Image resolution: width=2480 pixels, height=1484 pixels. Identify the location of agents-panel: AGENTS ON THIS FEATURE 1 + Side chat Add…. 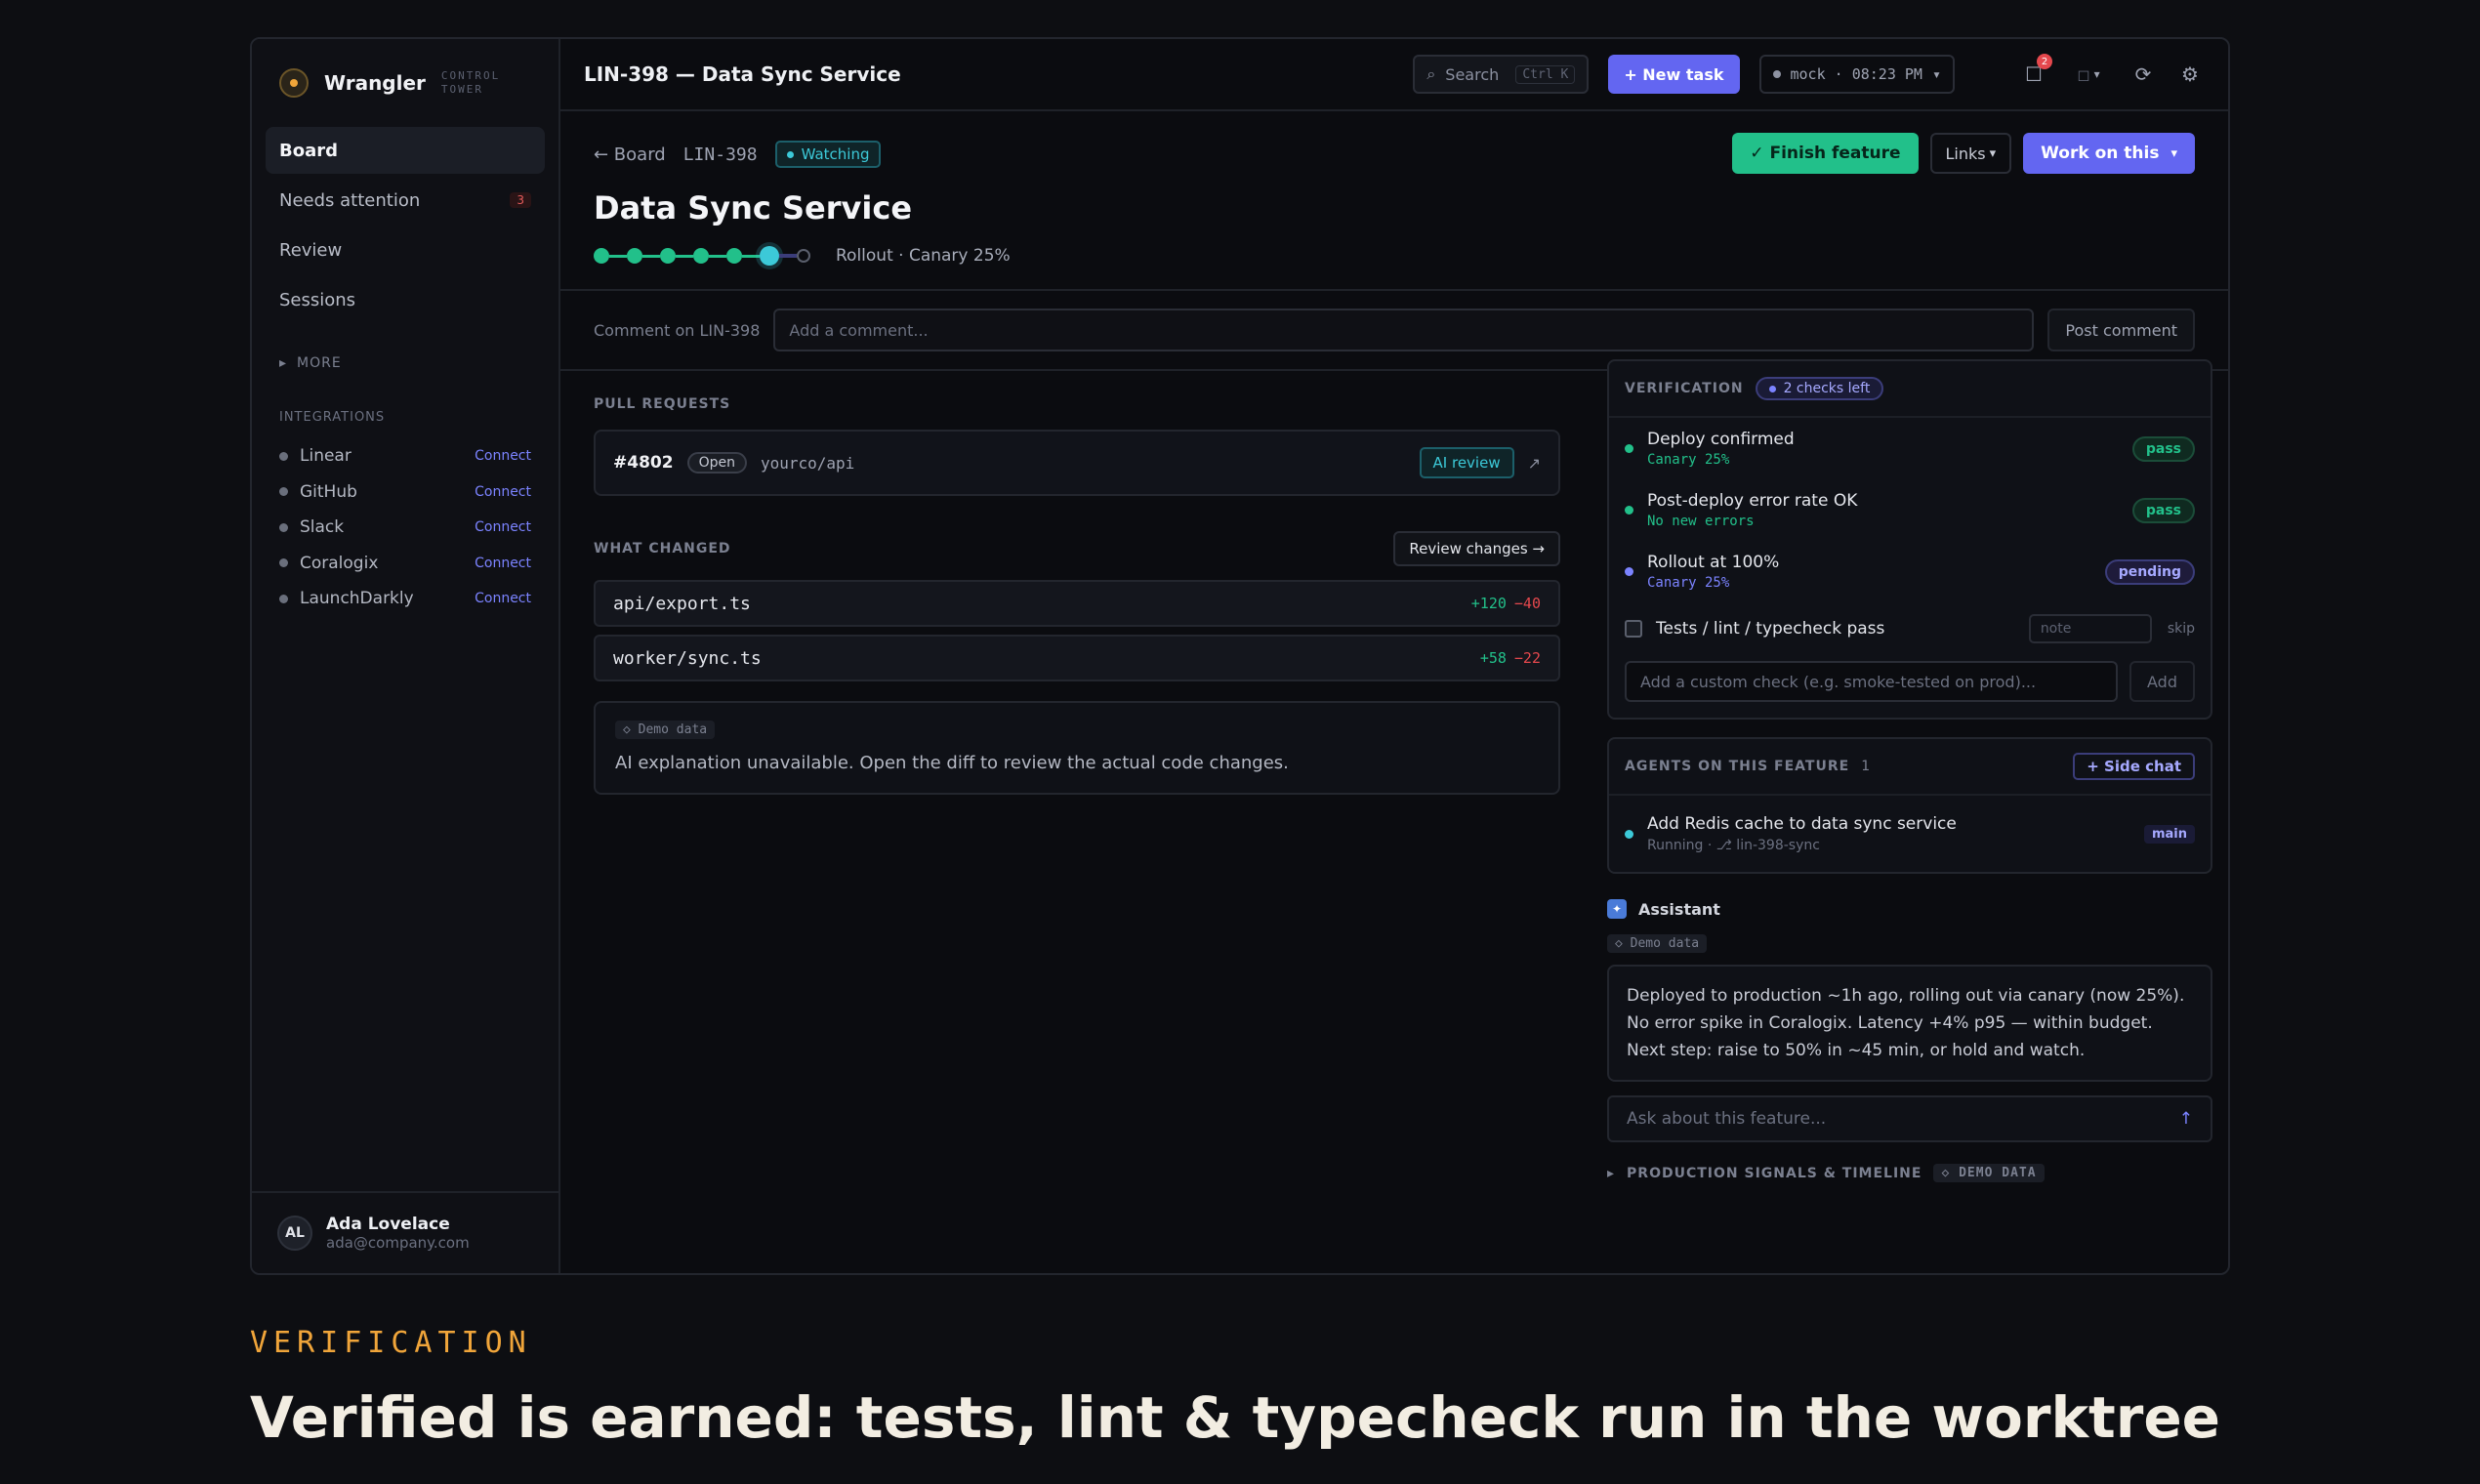
(1909, 806).